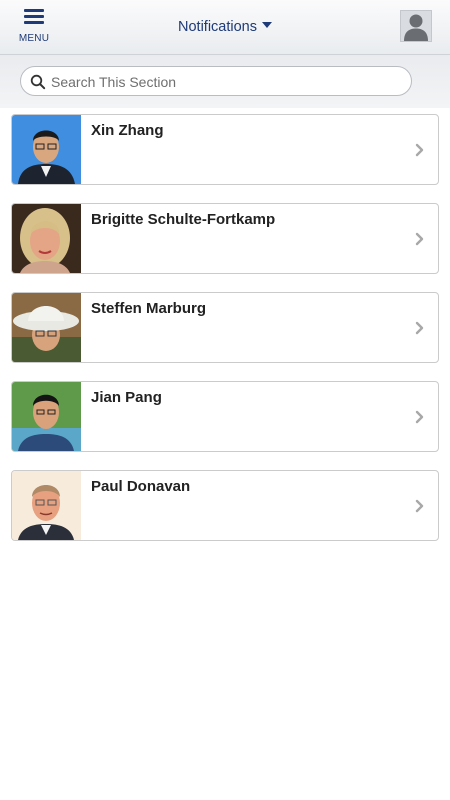 This screenshot has height=800, width=450. I want to click on section-title-dropdown: Notifications, so click(225, 27).